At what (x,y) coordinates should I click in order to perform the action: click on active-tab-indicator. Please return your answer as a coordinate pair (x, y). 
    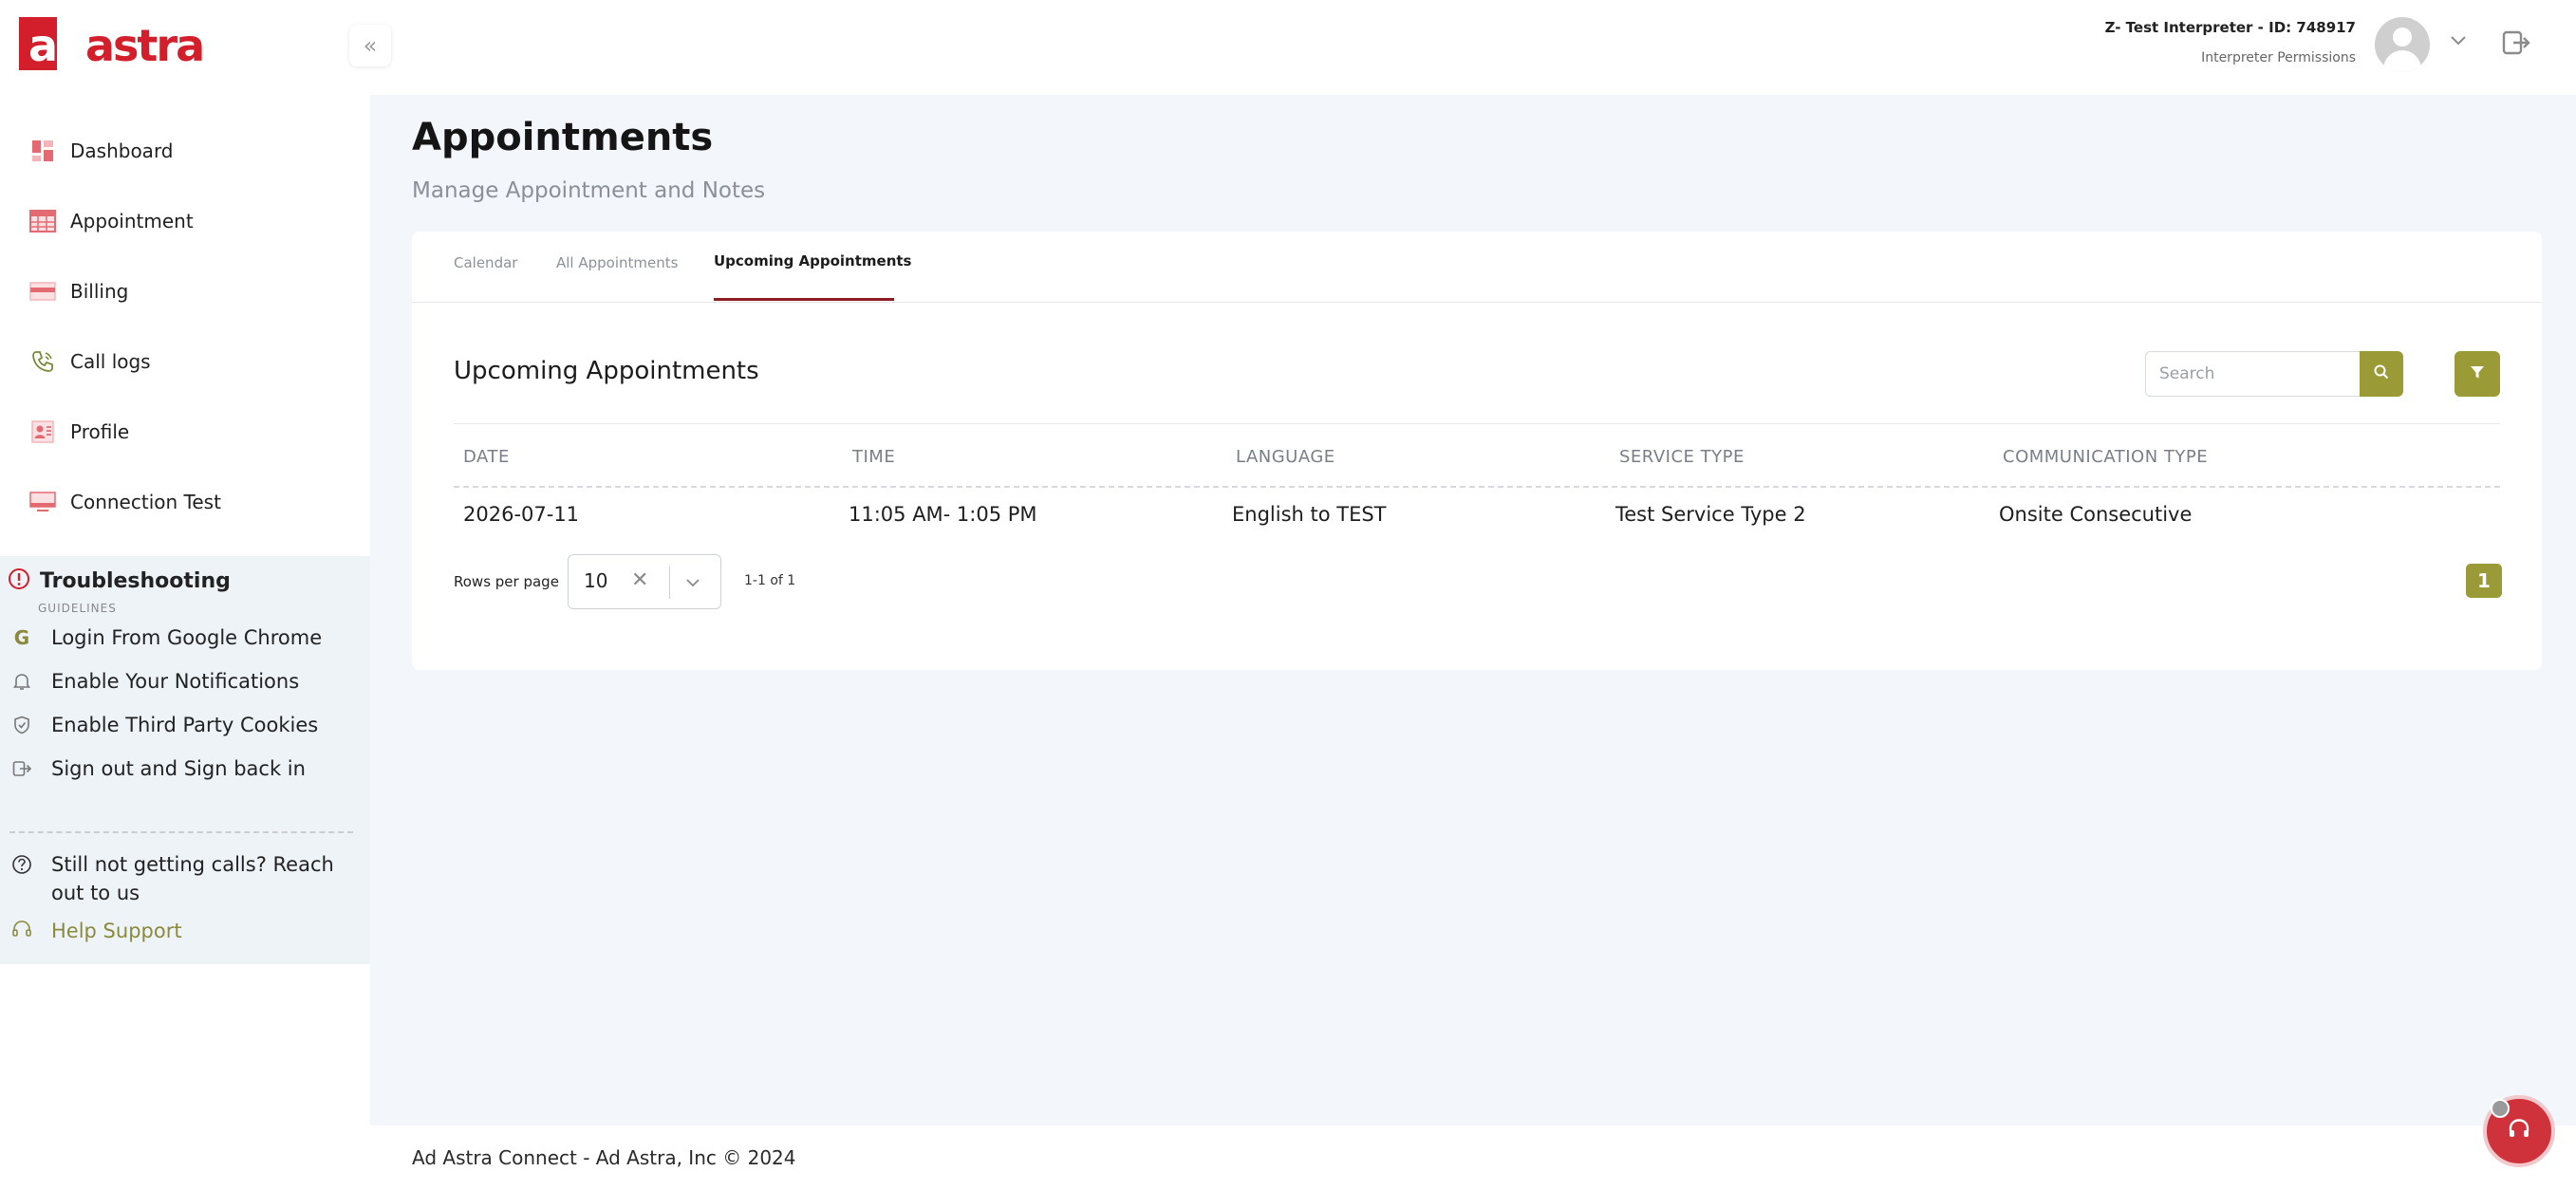
    Looking at the image, I should click on (804, 299).